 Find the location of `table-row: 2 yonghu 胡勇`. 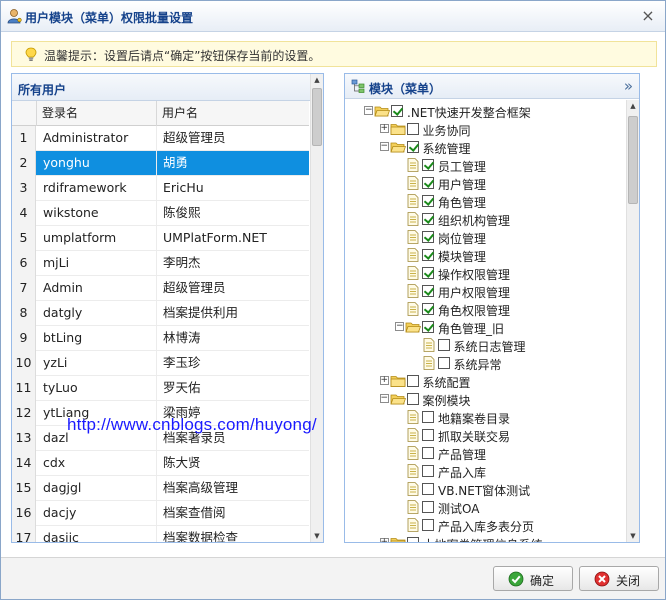

table-row: 2 yonghu 胡勇 is located at coordinates (160, 163).